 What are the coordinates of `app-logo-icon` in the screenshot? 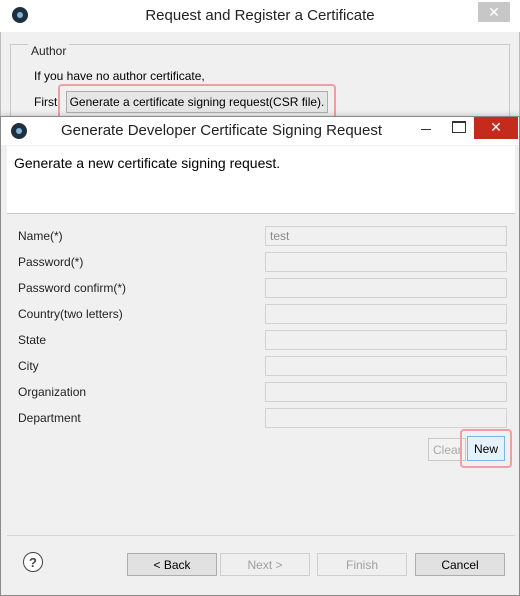 It's located at (19, 131).